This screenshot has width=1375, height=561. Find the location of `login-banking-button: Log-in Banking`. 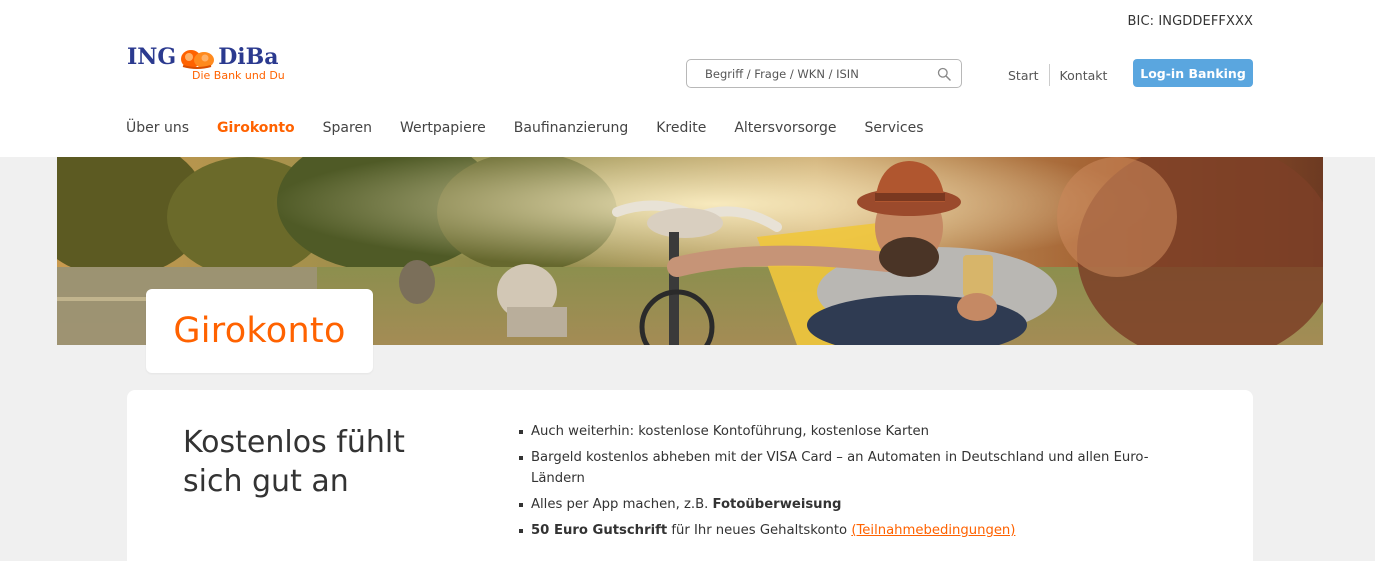

login-banking-button: Log-in Banking is located at coordinates (1193, 73).